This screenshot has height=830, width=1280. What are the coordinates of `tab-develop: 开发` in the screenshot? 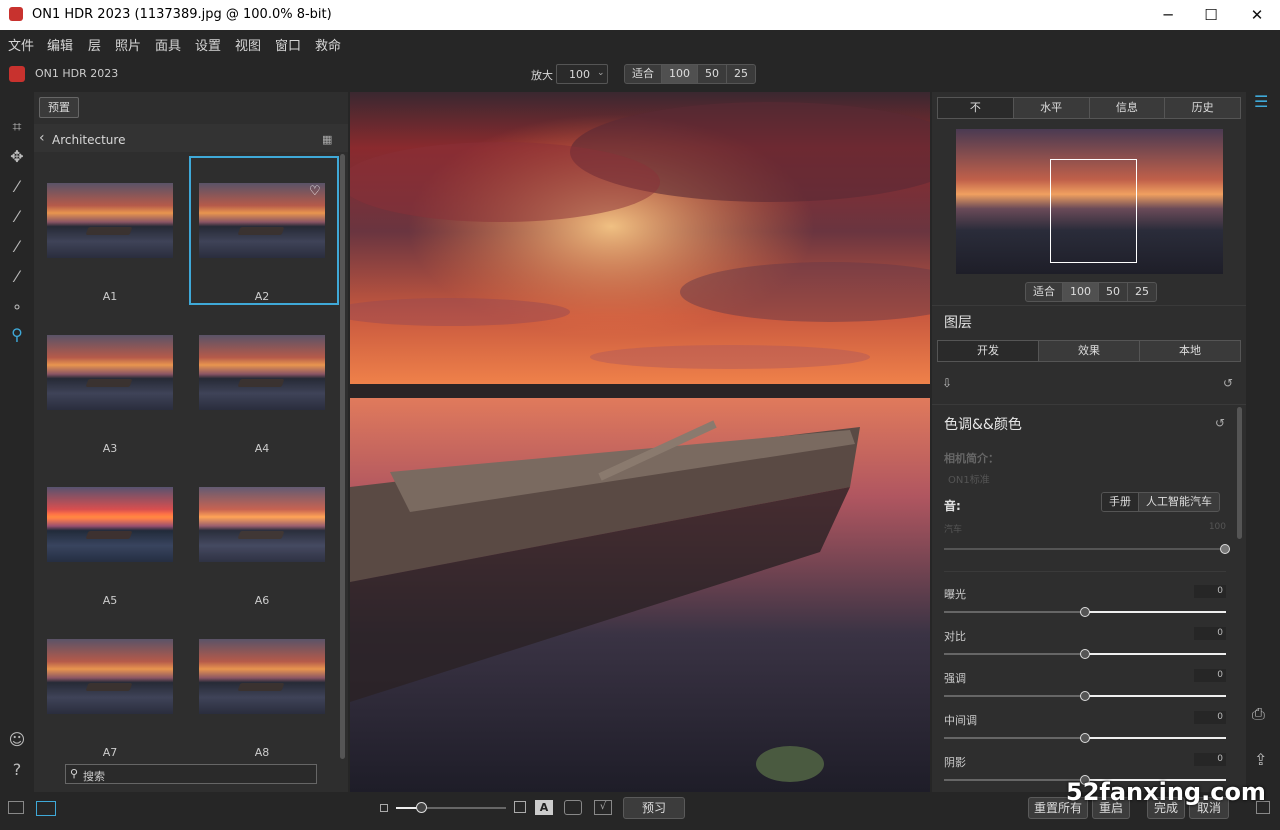 It's located at (988, 351).